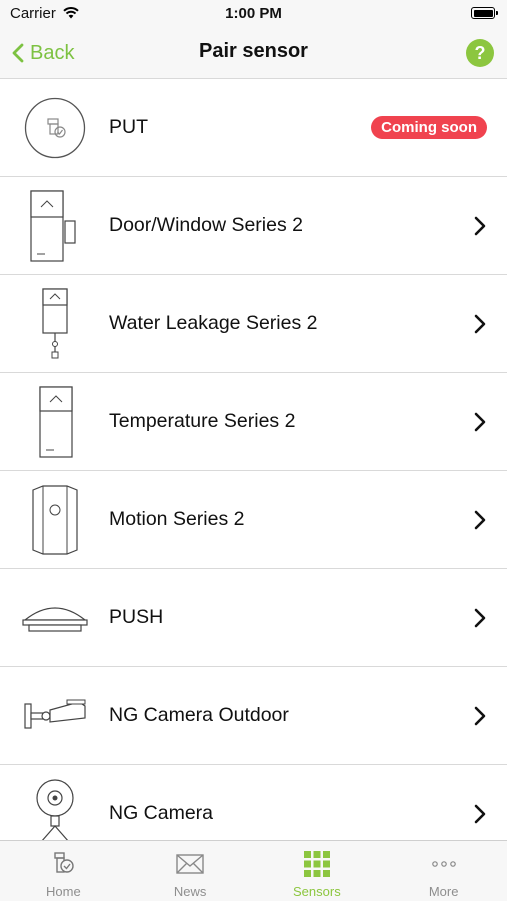  I want to click on push-button-icon, so click(55, 618).